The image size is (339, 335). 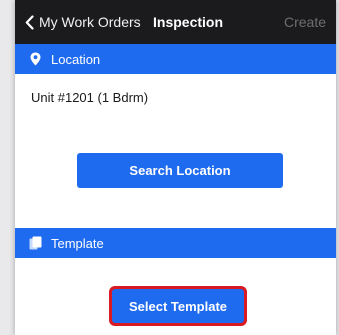 I want to click on location-section-header: Location, so click(x=175, y=59).